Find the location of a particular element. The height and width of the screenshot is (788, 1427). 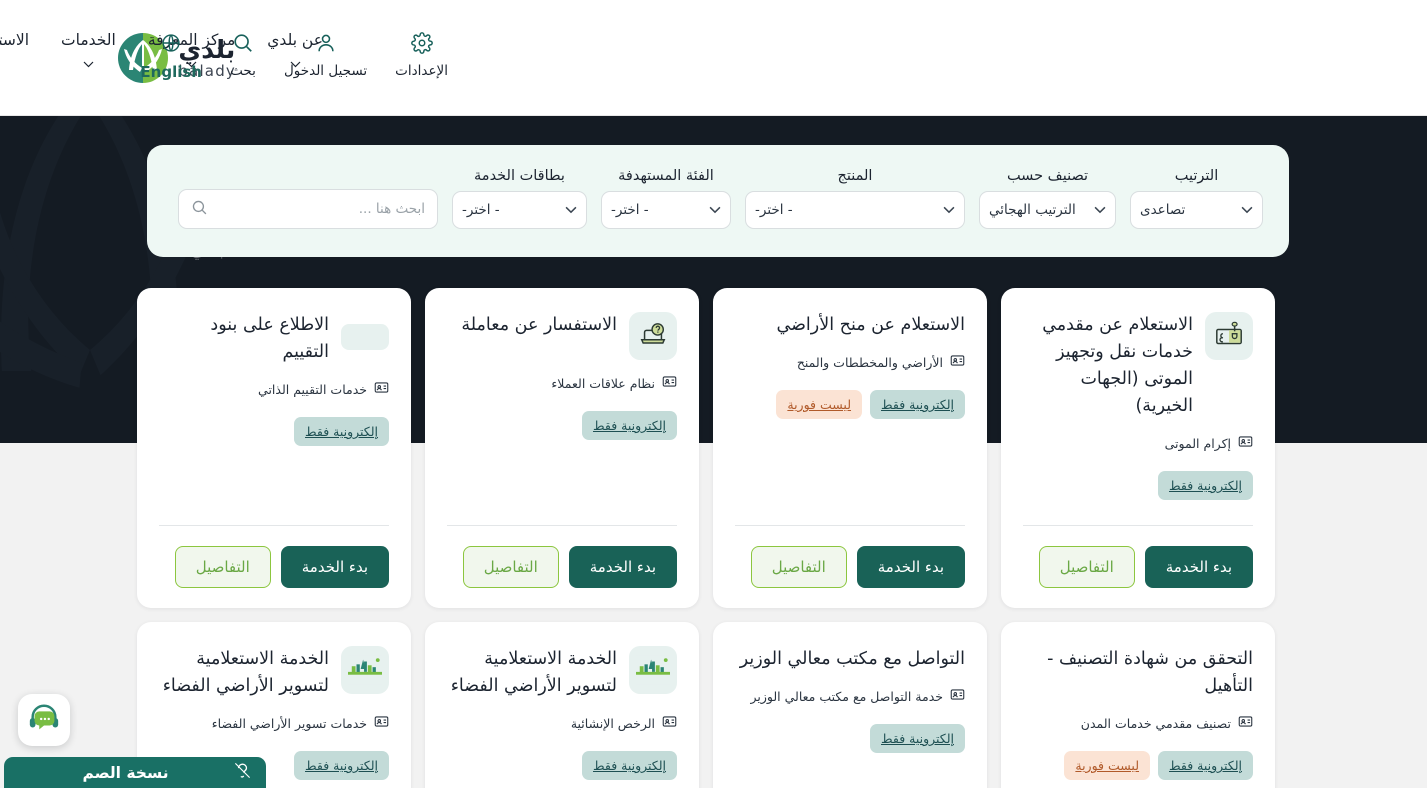

settings-label: الإعدادات is located at coordinates (421, 71).